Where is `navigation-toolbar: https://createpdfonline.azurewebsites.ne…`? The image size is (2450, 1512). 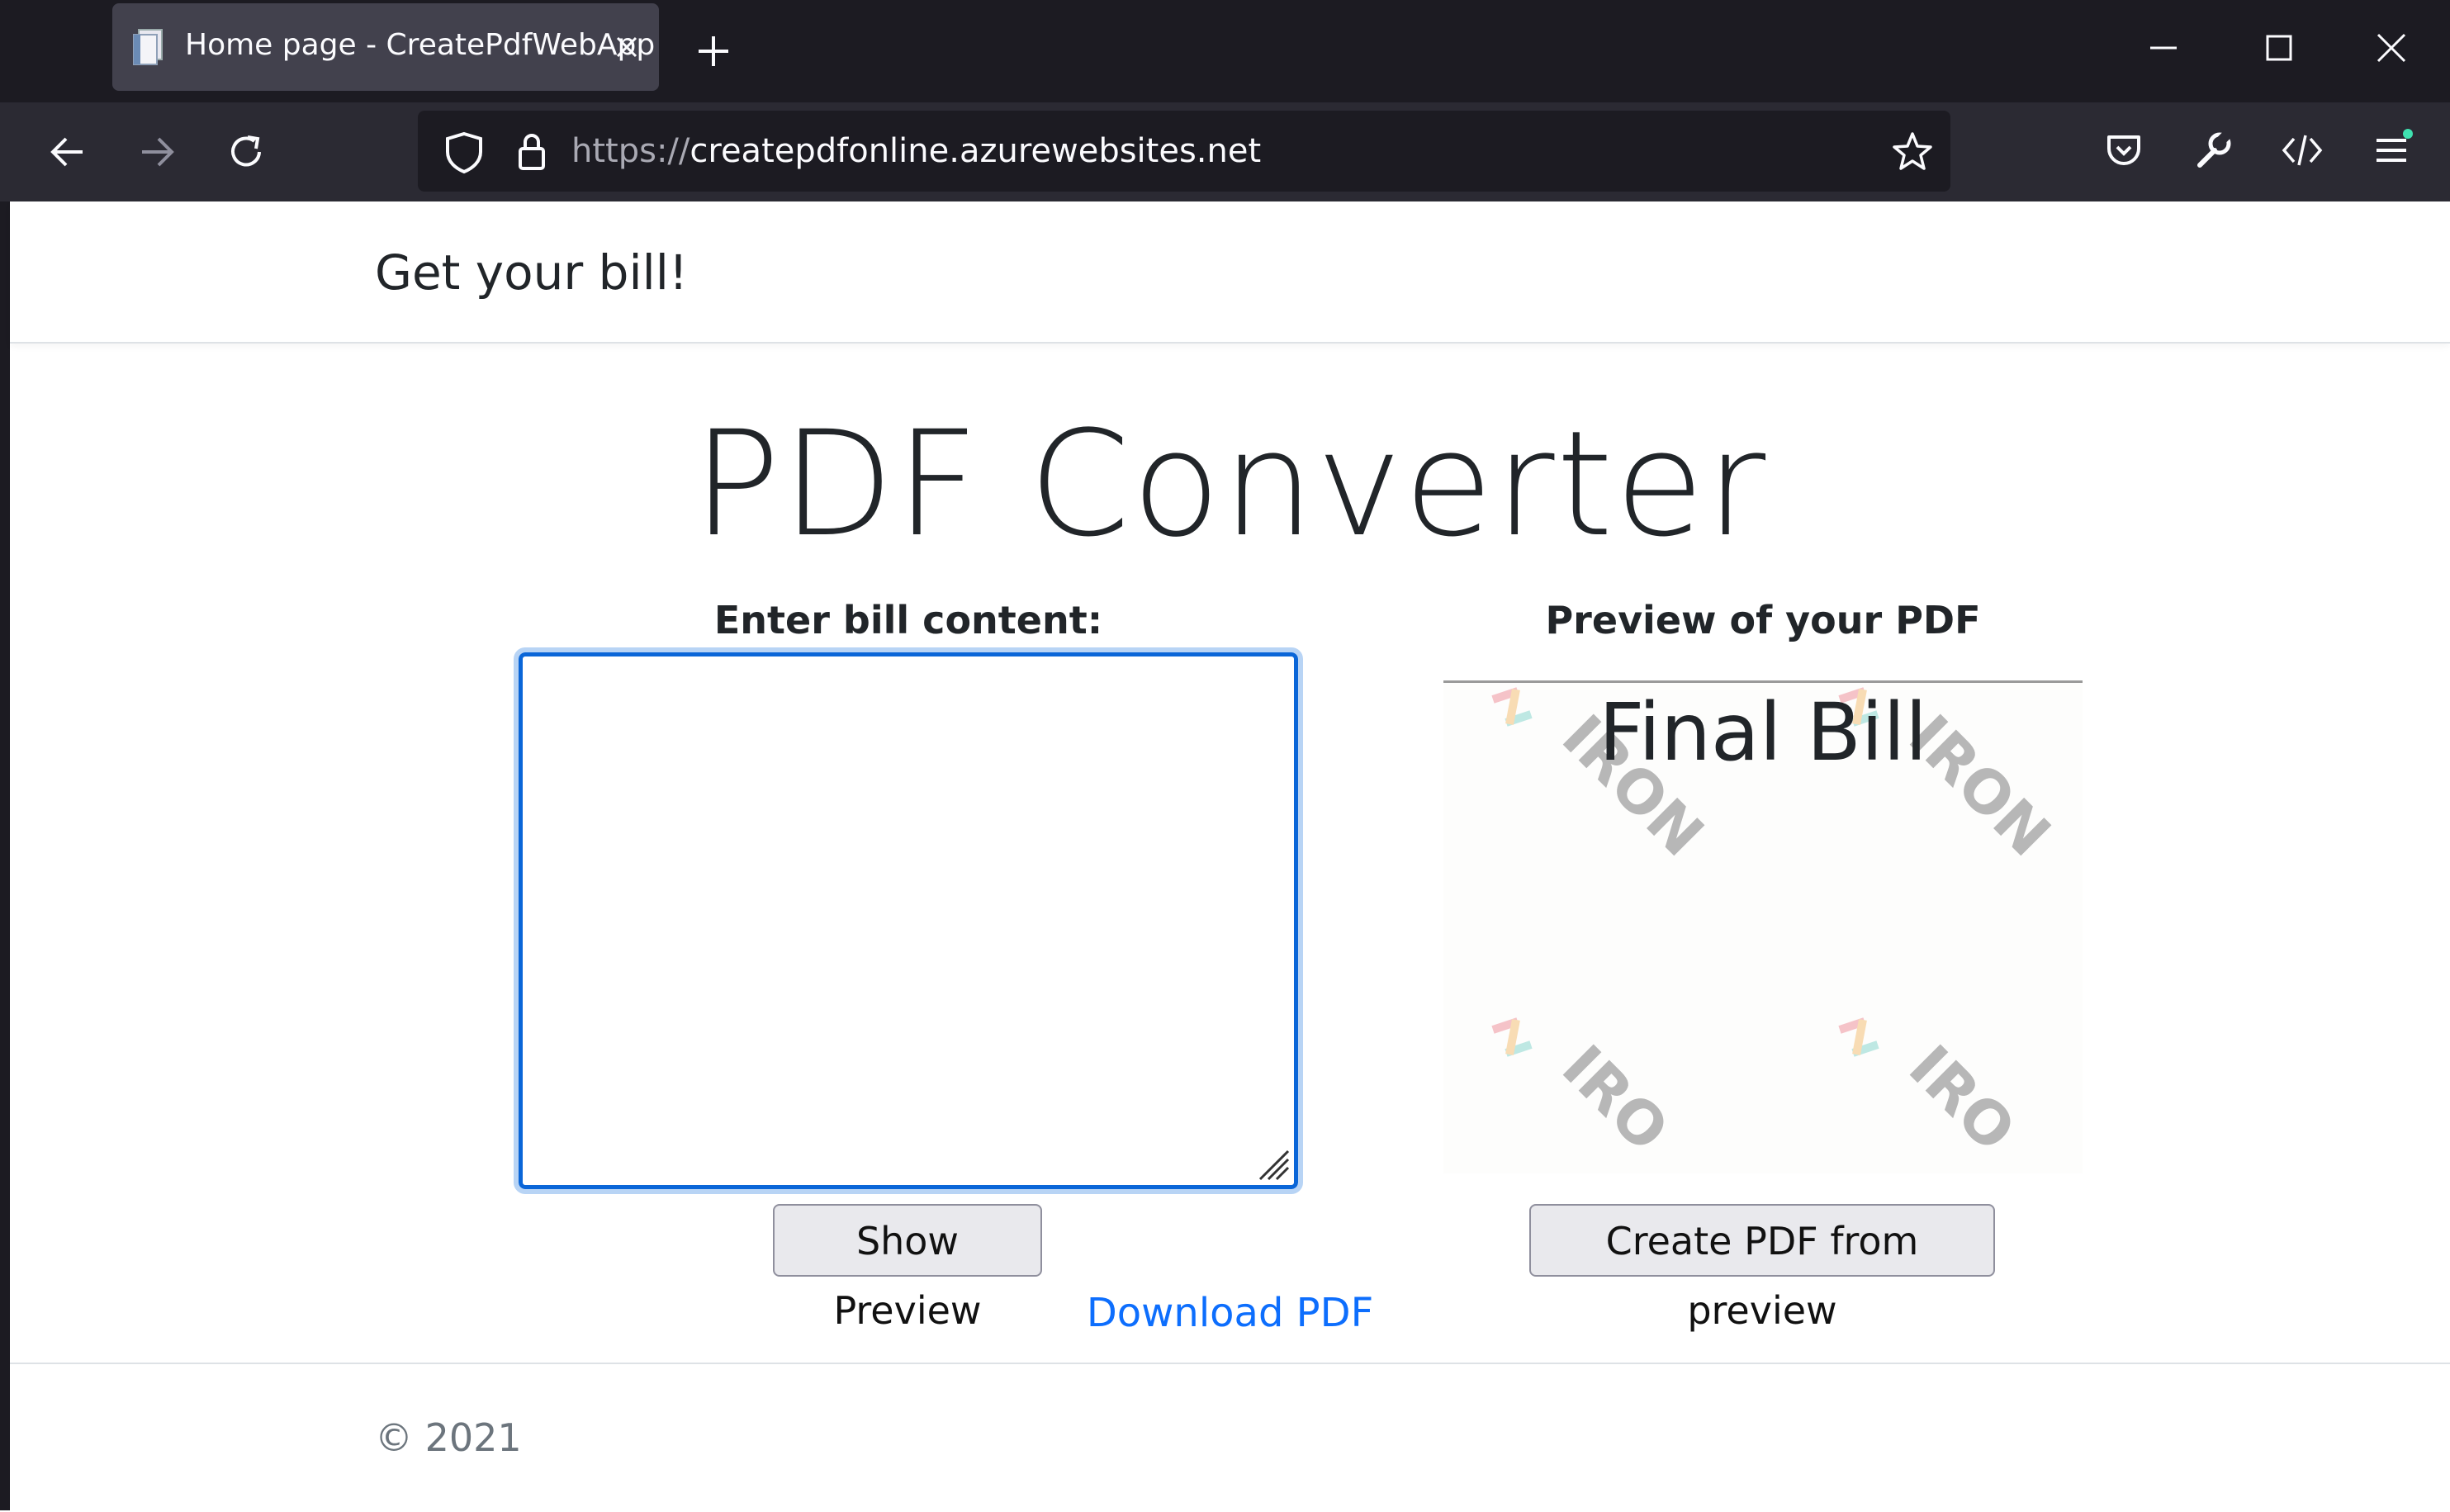 navigation-toolbar: https://createpdfonline.azurewebsites.ne… is located at coordinates (1225, 151).